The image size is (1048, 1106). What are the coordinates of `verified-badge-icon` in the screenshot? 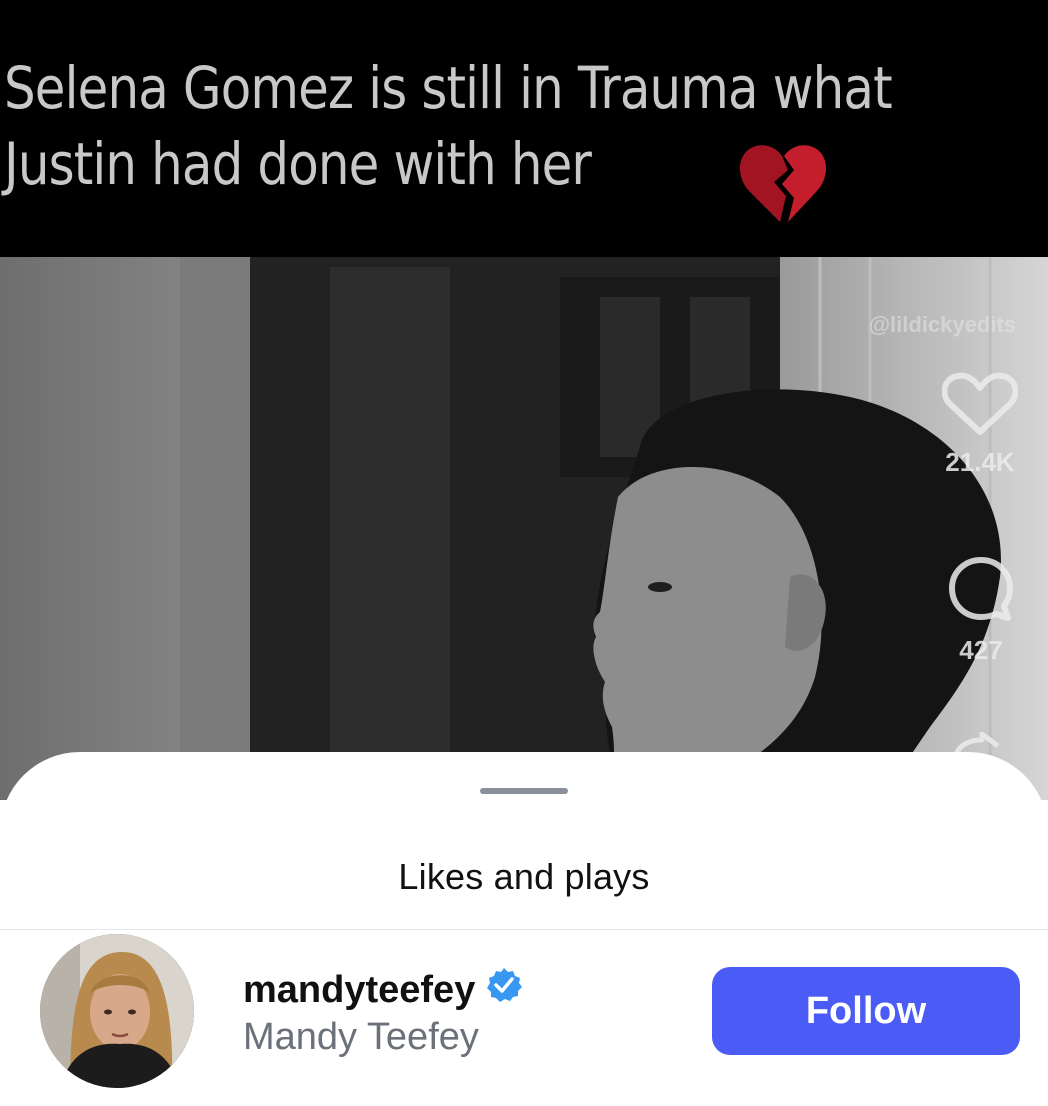 It's located at (504, 990).